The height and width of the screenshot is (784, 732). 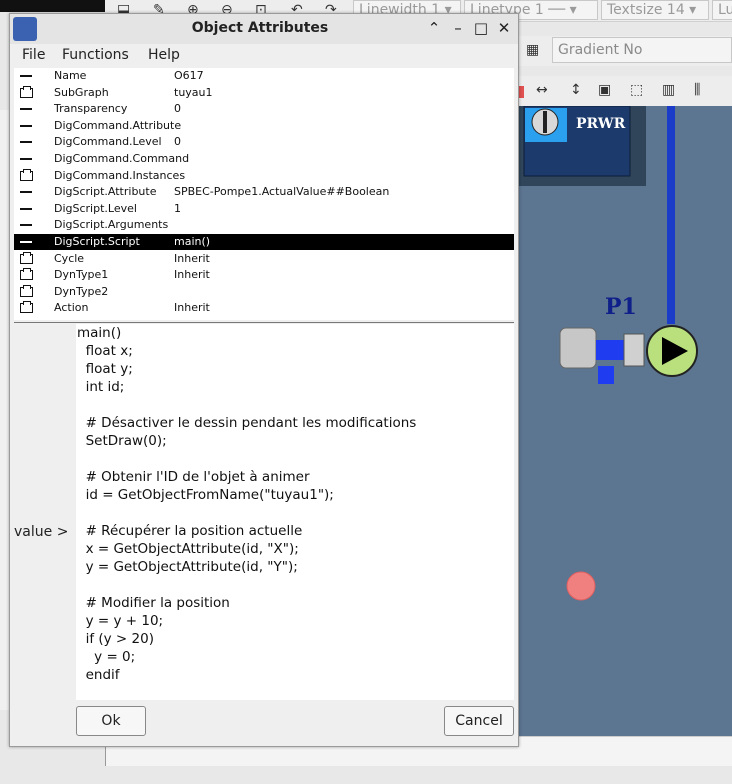 I want to click on menu-help: Help, so click(x=164, y=55).